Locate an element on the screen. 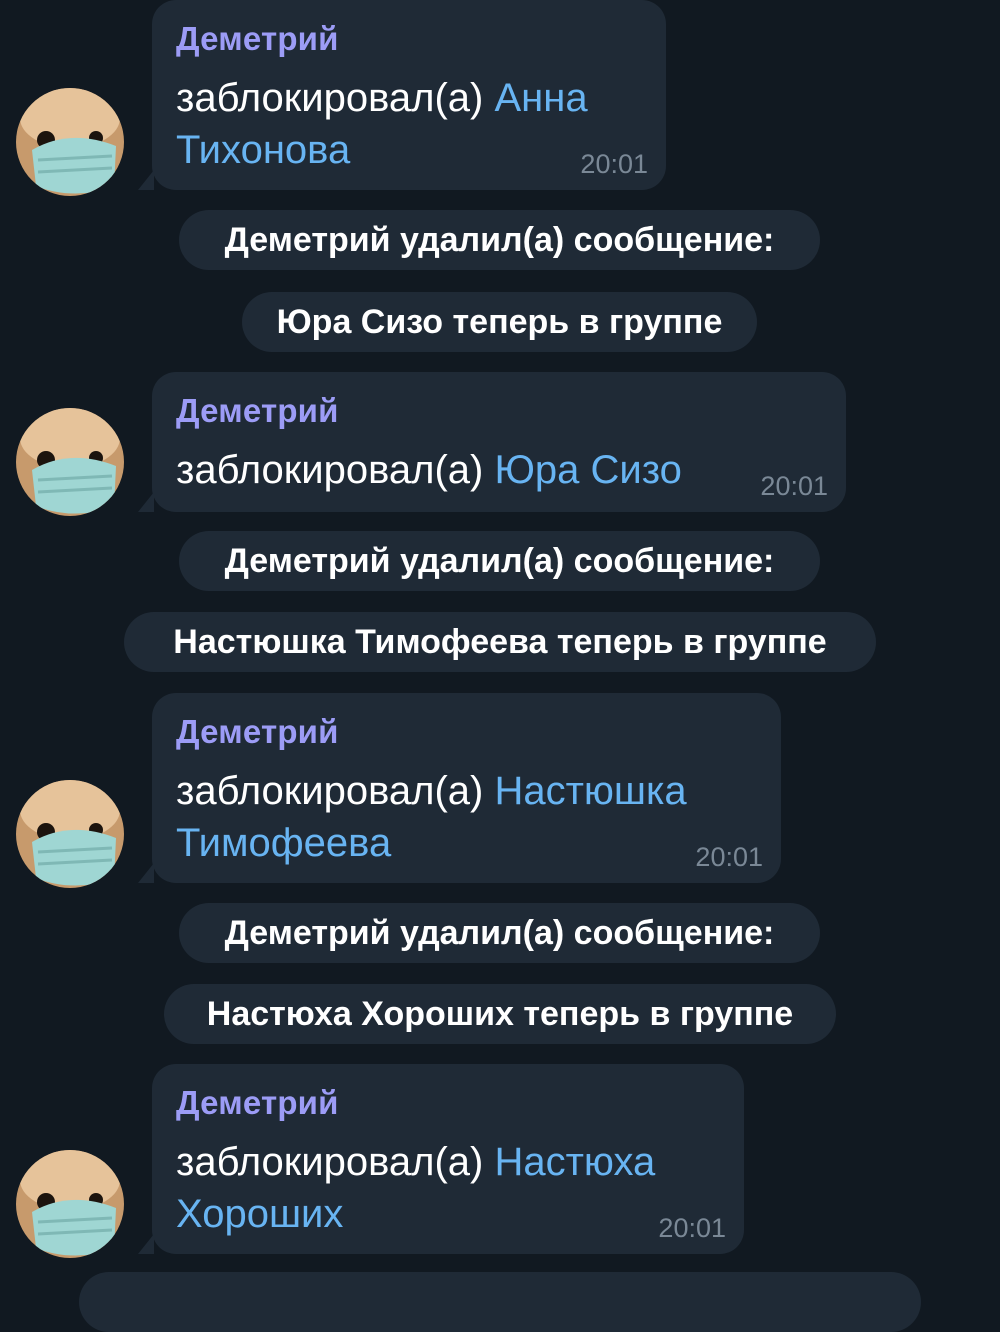 The width and height of the screenshot is (1000, 1332). user-link: Юра Сизо is located at coordinates (587, 470).